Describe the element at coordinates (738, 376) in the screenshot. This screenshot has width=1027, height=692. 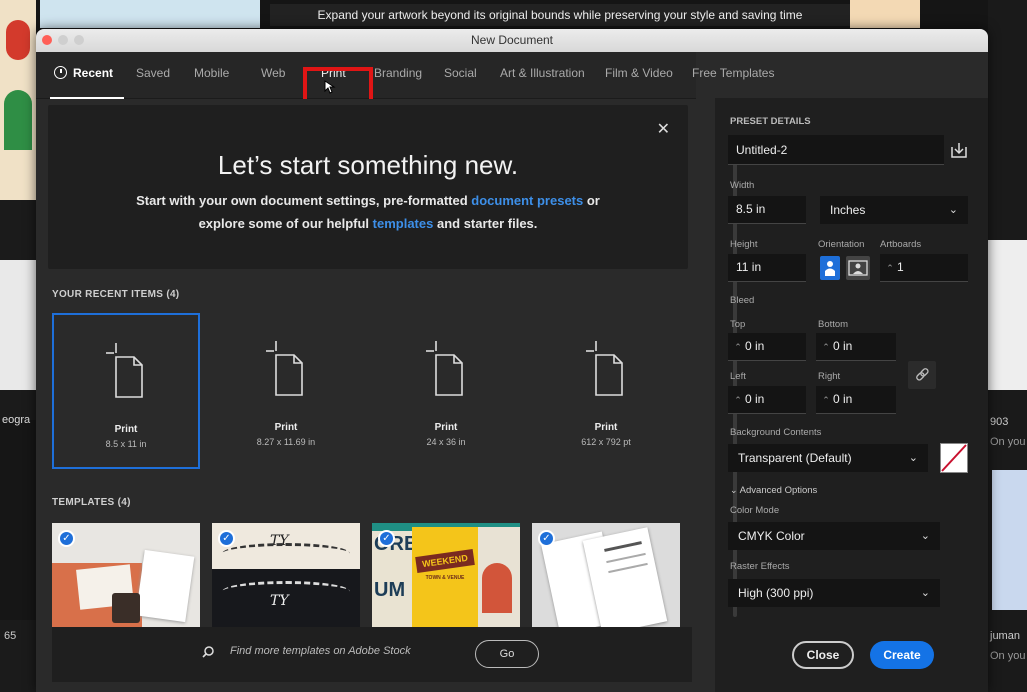
I see `bleed-left-label: Left` at that location.